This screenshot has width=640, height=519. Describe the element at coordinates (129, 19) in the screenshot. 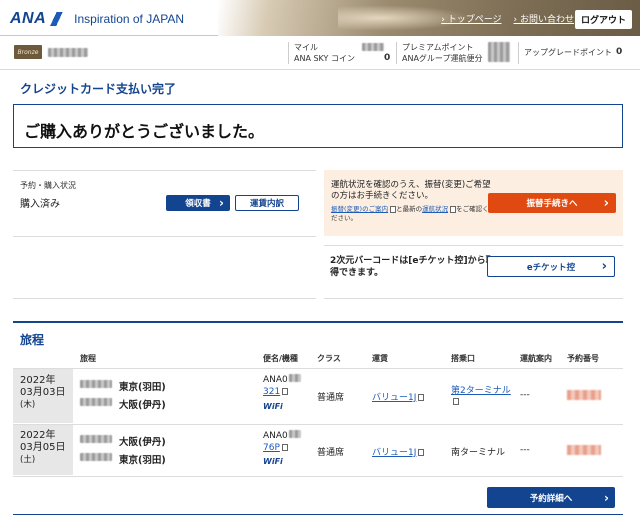

I see `logo-tagline: Inspiration of JAPAN` at that location.